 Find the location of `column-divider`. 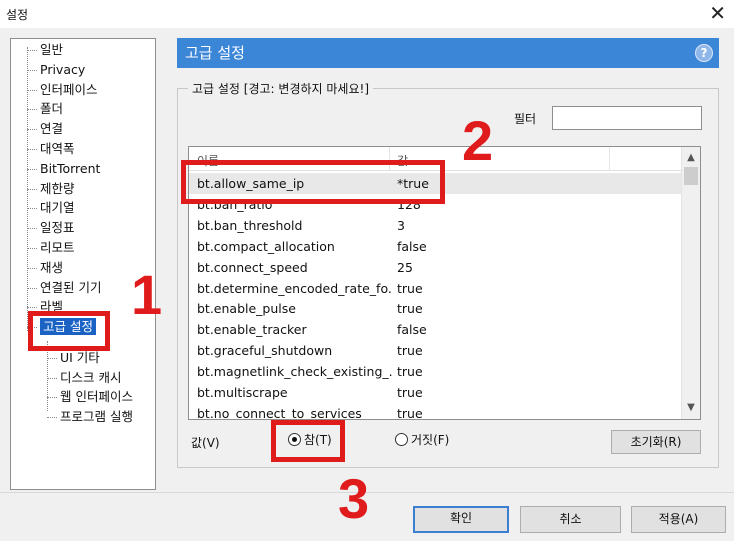

column-divider is located at coordinates (609, 159).